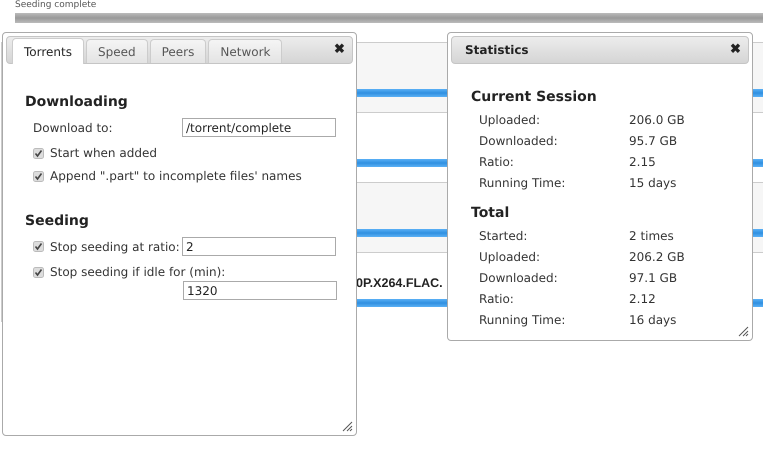  Describe the element at coordinates (259, 127) in the screenshot. I see `input-field: /torrent/complete` at that location.